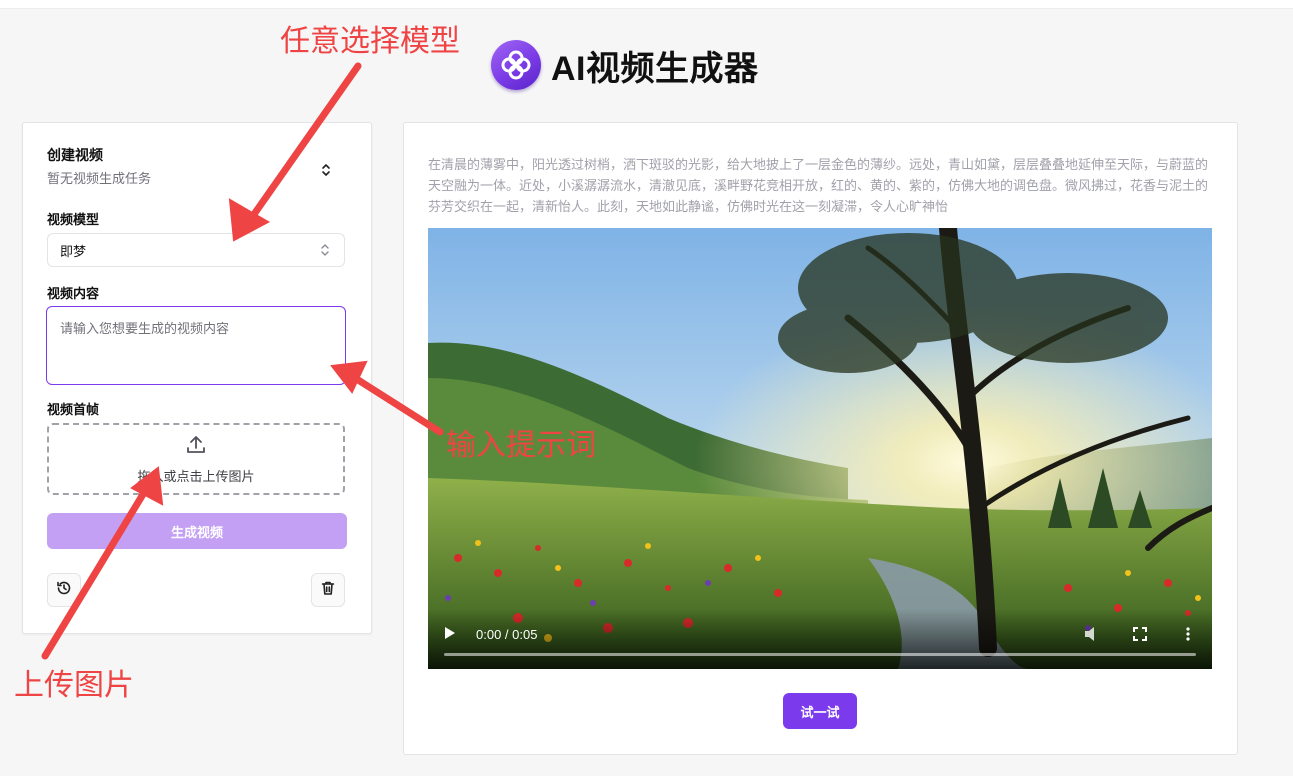 This screenshot has width=1293, height=776. What do you see at coordinates (820, 711) in the screenshot?
I see `try-button: 试一试` at bounding box center [820, 711].